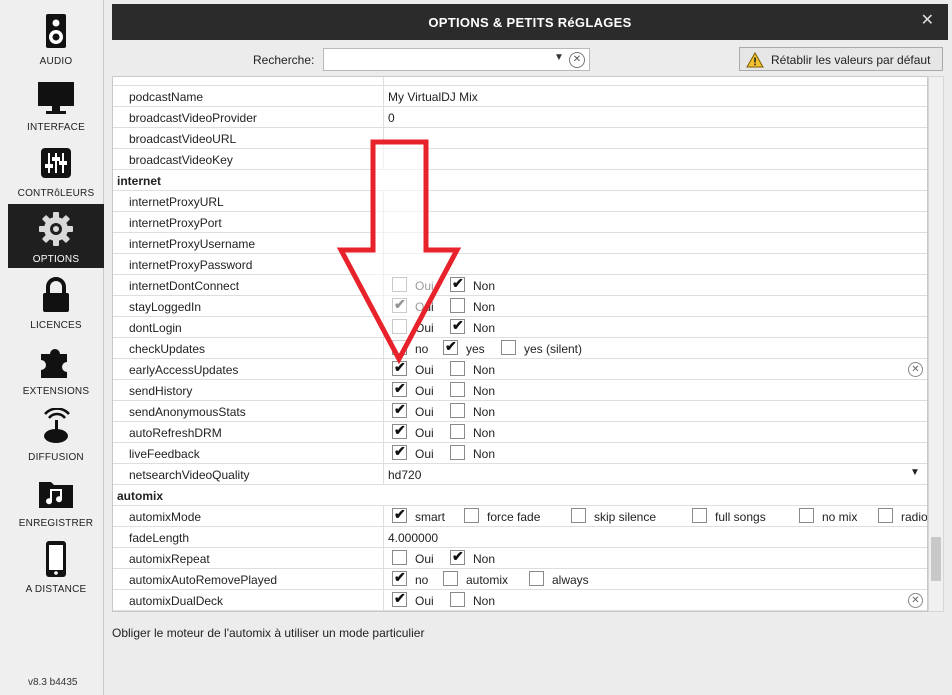 Image resolution: width=952 pixels, height=695 pixels. What do you see at coordinates (841, 59) in the screenshot?
I see `reset-defaults-button: Rétablir les valeurs par défaut` at bounding box center [841, 59].